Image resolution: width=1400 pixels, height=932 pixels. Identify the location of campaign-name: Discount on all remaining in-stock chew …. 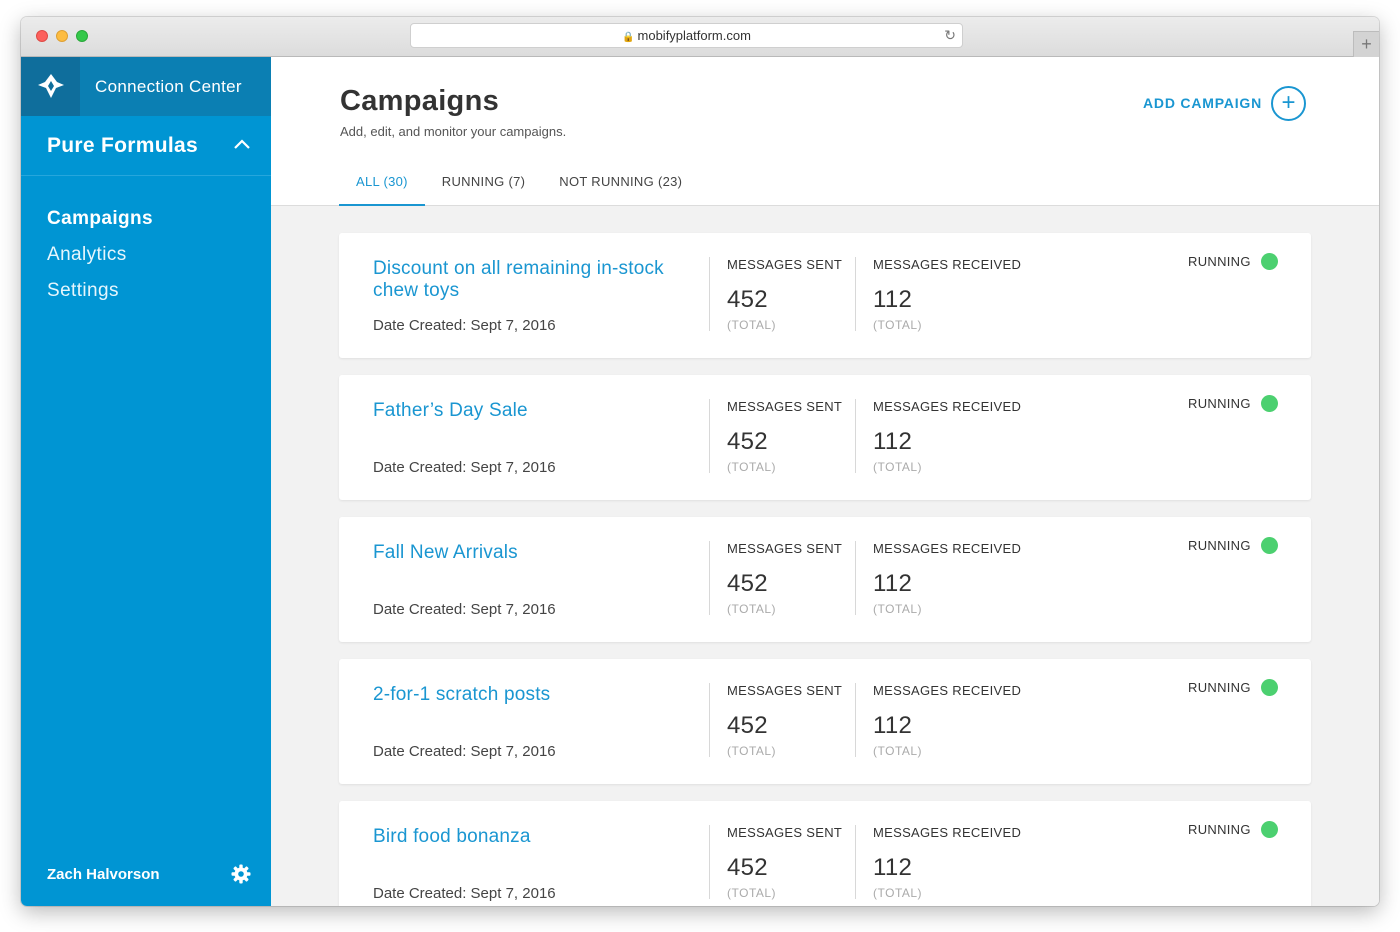
(523, 280).